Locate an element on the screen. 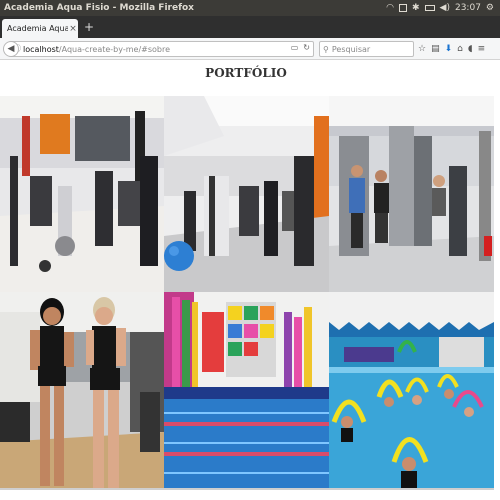 The image size is (500, 500). tab-strip: Academia Aqua Fisio × + is located at coordinates (250, 27).